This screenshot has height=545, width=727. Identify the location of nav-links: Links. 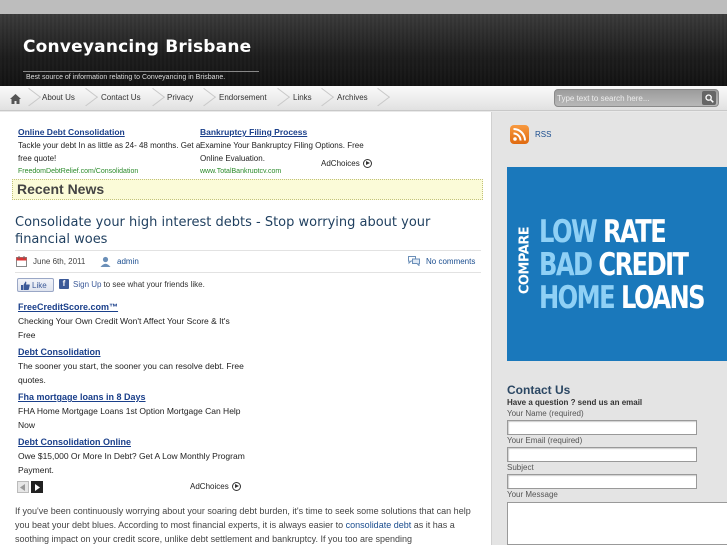
(302, 98).